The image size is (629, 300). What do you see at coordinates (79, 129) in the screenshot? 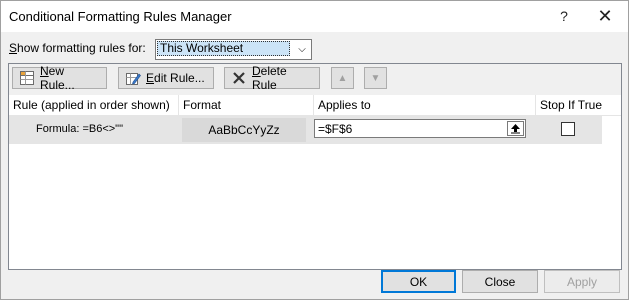
I see `rule-formula: Formula: =B6<>""` at bounding box center [79, 129].